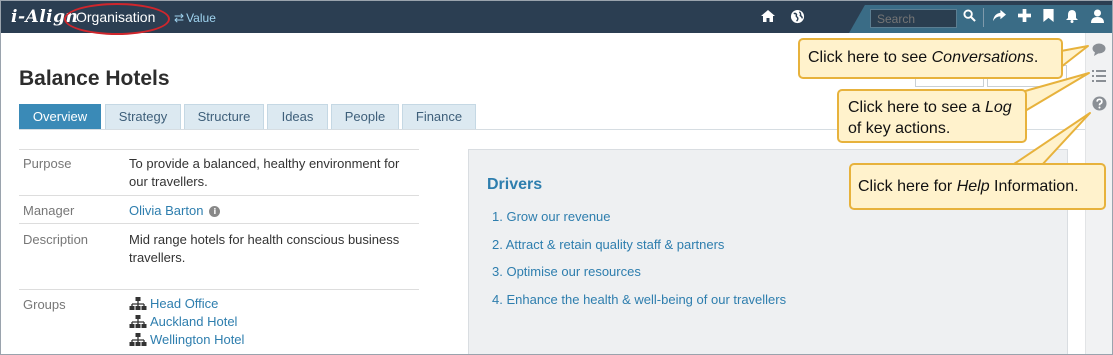  I want to click on section-label: Organisation, so click(115, 17).